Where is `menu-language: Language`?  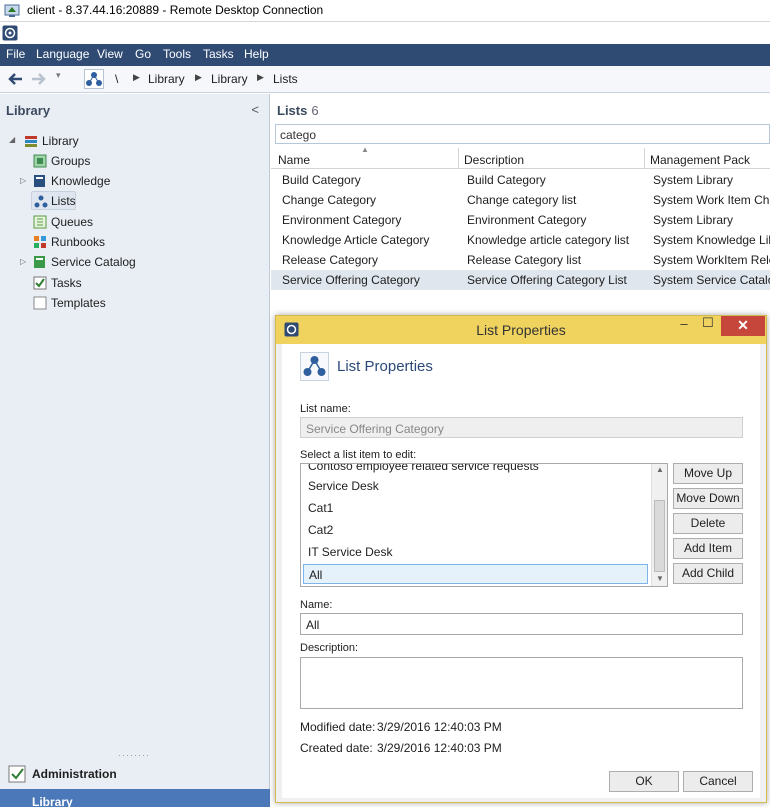 menu-language: Language is located at coordinates (62, 54).